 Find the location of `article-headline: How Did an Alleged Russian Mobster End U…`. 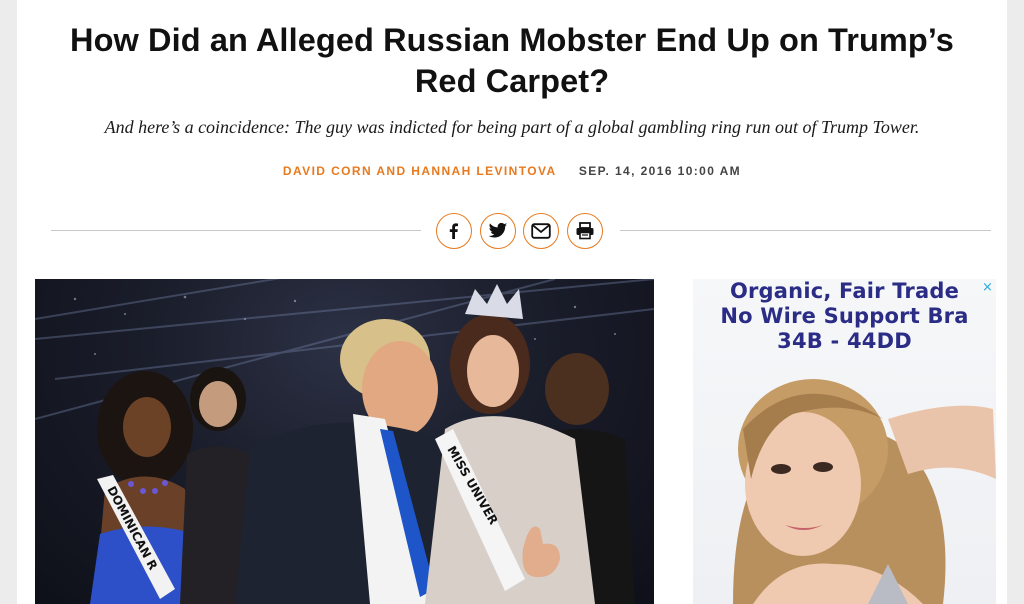

article-headline: How Did an Alleged Russian Mobster End U… is located at coordinates (512, 61).